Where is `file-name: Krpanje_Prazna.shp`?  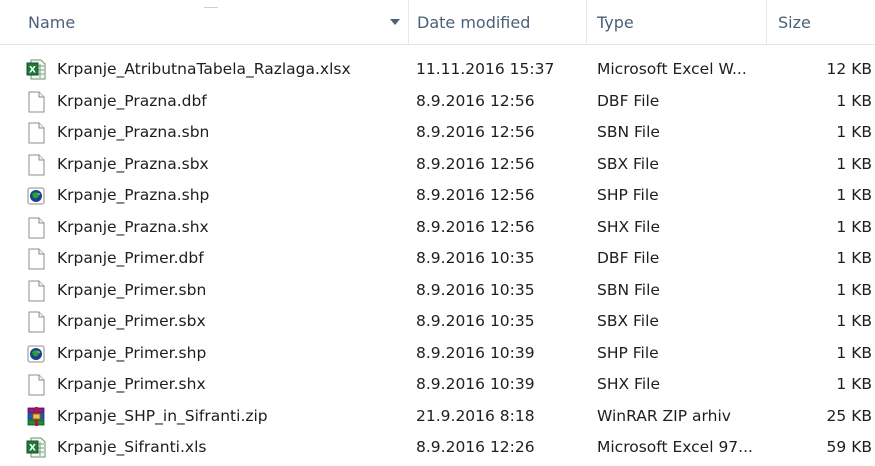
file-name: Krpanje_Prazna.shp is located at coordinates (133, 195).